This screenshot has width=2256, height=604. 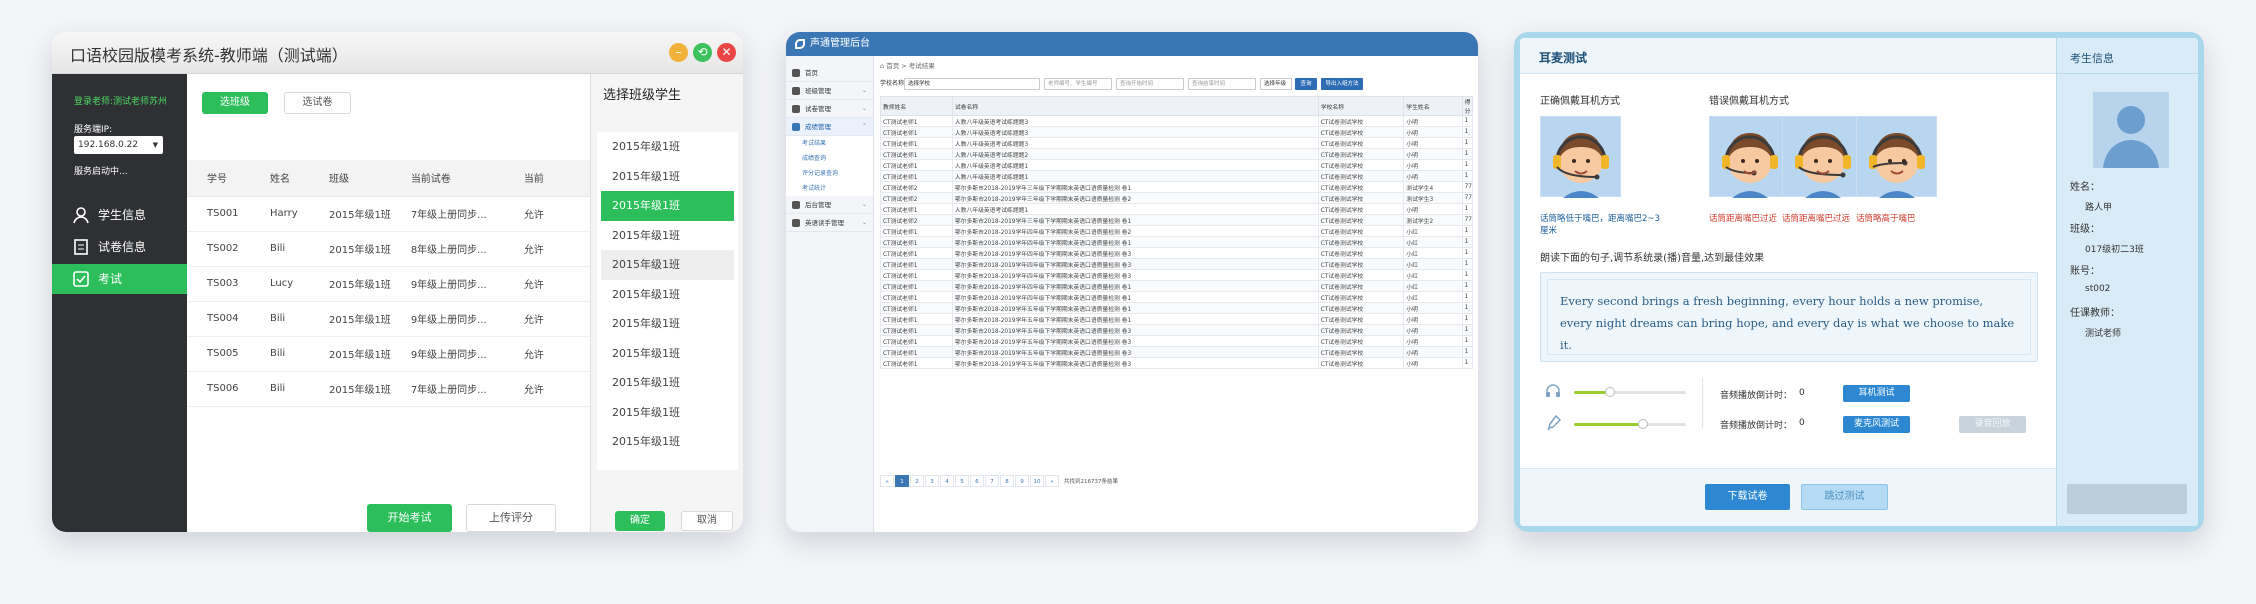 I want to click on headphone-volume-slider, so click(x=1630, y=392).